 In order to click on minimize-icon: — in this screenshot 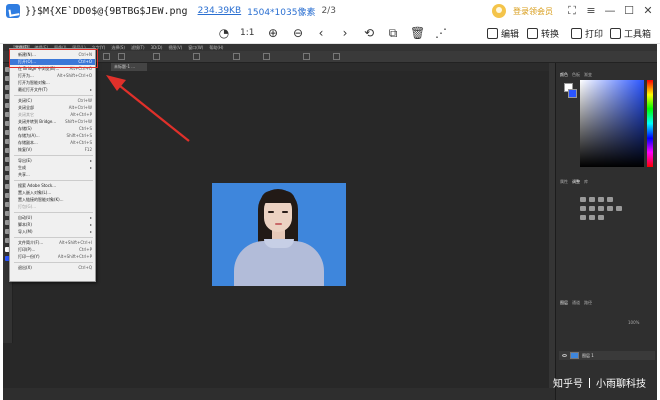, I will do `click(610, 11)`.